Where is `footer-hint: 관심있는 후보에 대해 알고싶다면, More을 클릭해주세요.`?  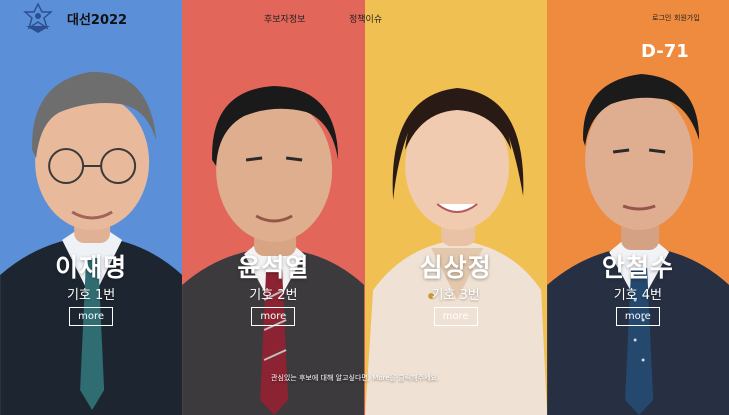
footer-hint: 관심있는 후보에 대해 알고싶다면, More을 클릭해주세요. is located at coordinates (355, 378).